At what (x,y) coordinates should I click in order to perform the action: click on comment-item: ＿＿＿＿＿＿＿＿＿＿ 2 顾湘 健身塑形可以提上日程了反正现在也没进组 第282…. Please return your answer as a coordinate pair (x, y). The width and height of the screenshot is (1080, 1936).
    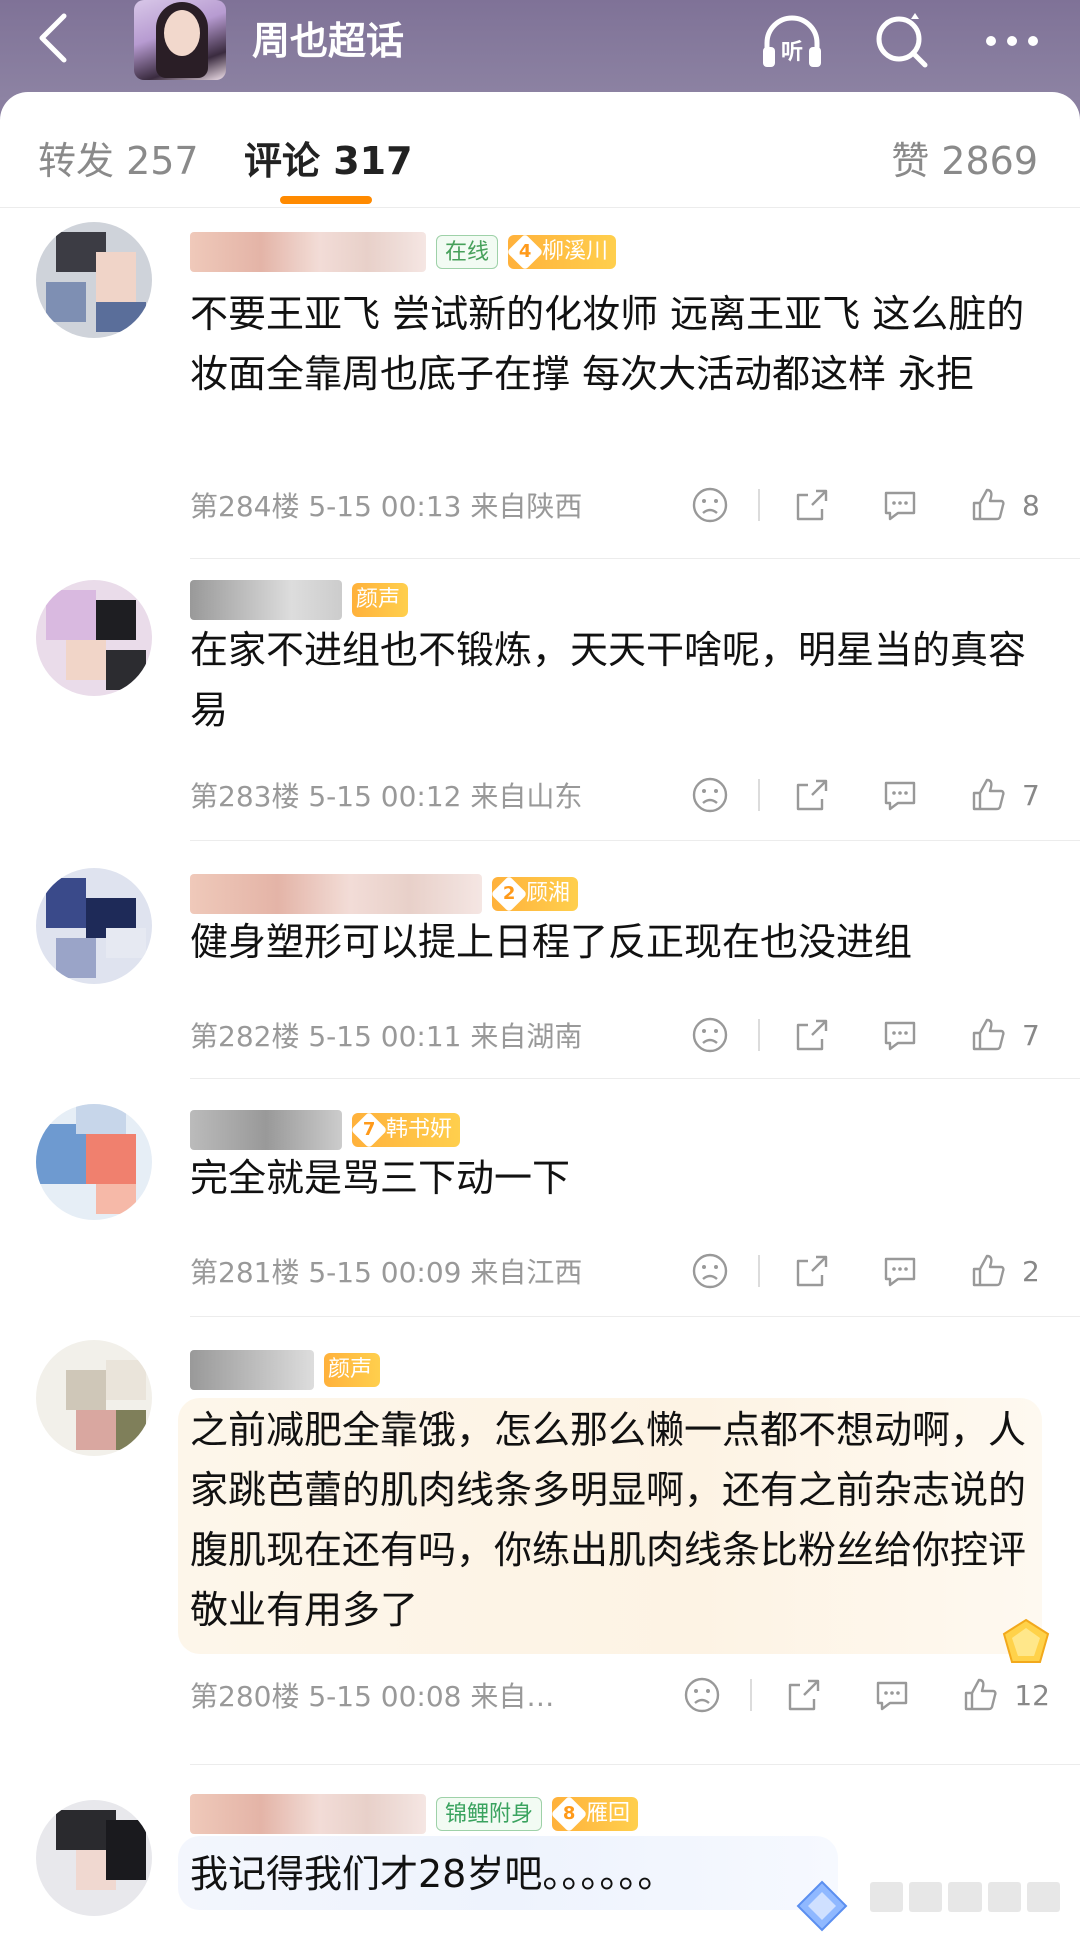
    Looking at the image, I should click on (540, 968).